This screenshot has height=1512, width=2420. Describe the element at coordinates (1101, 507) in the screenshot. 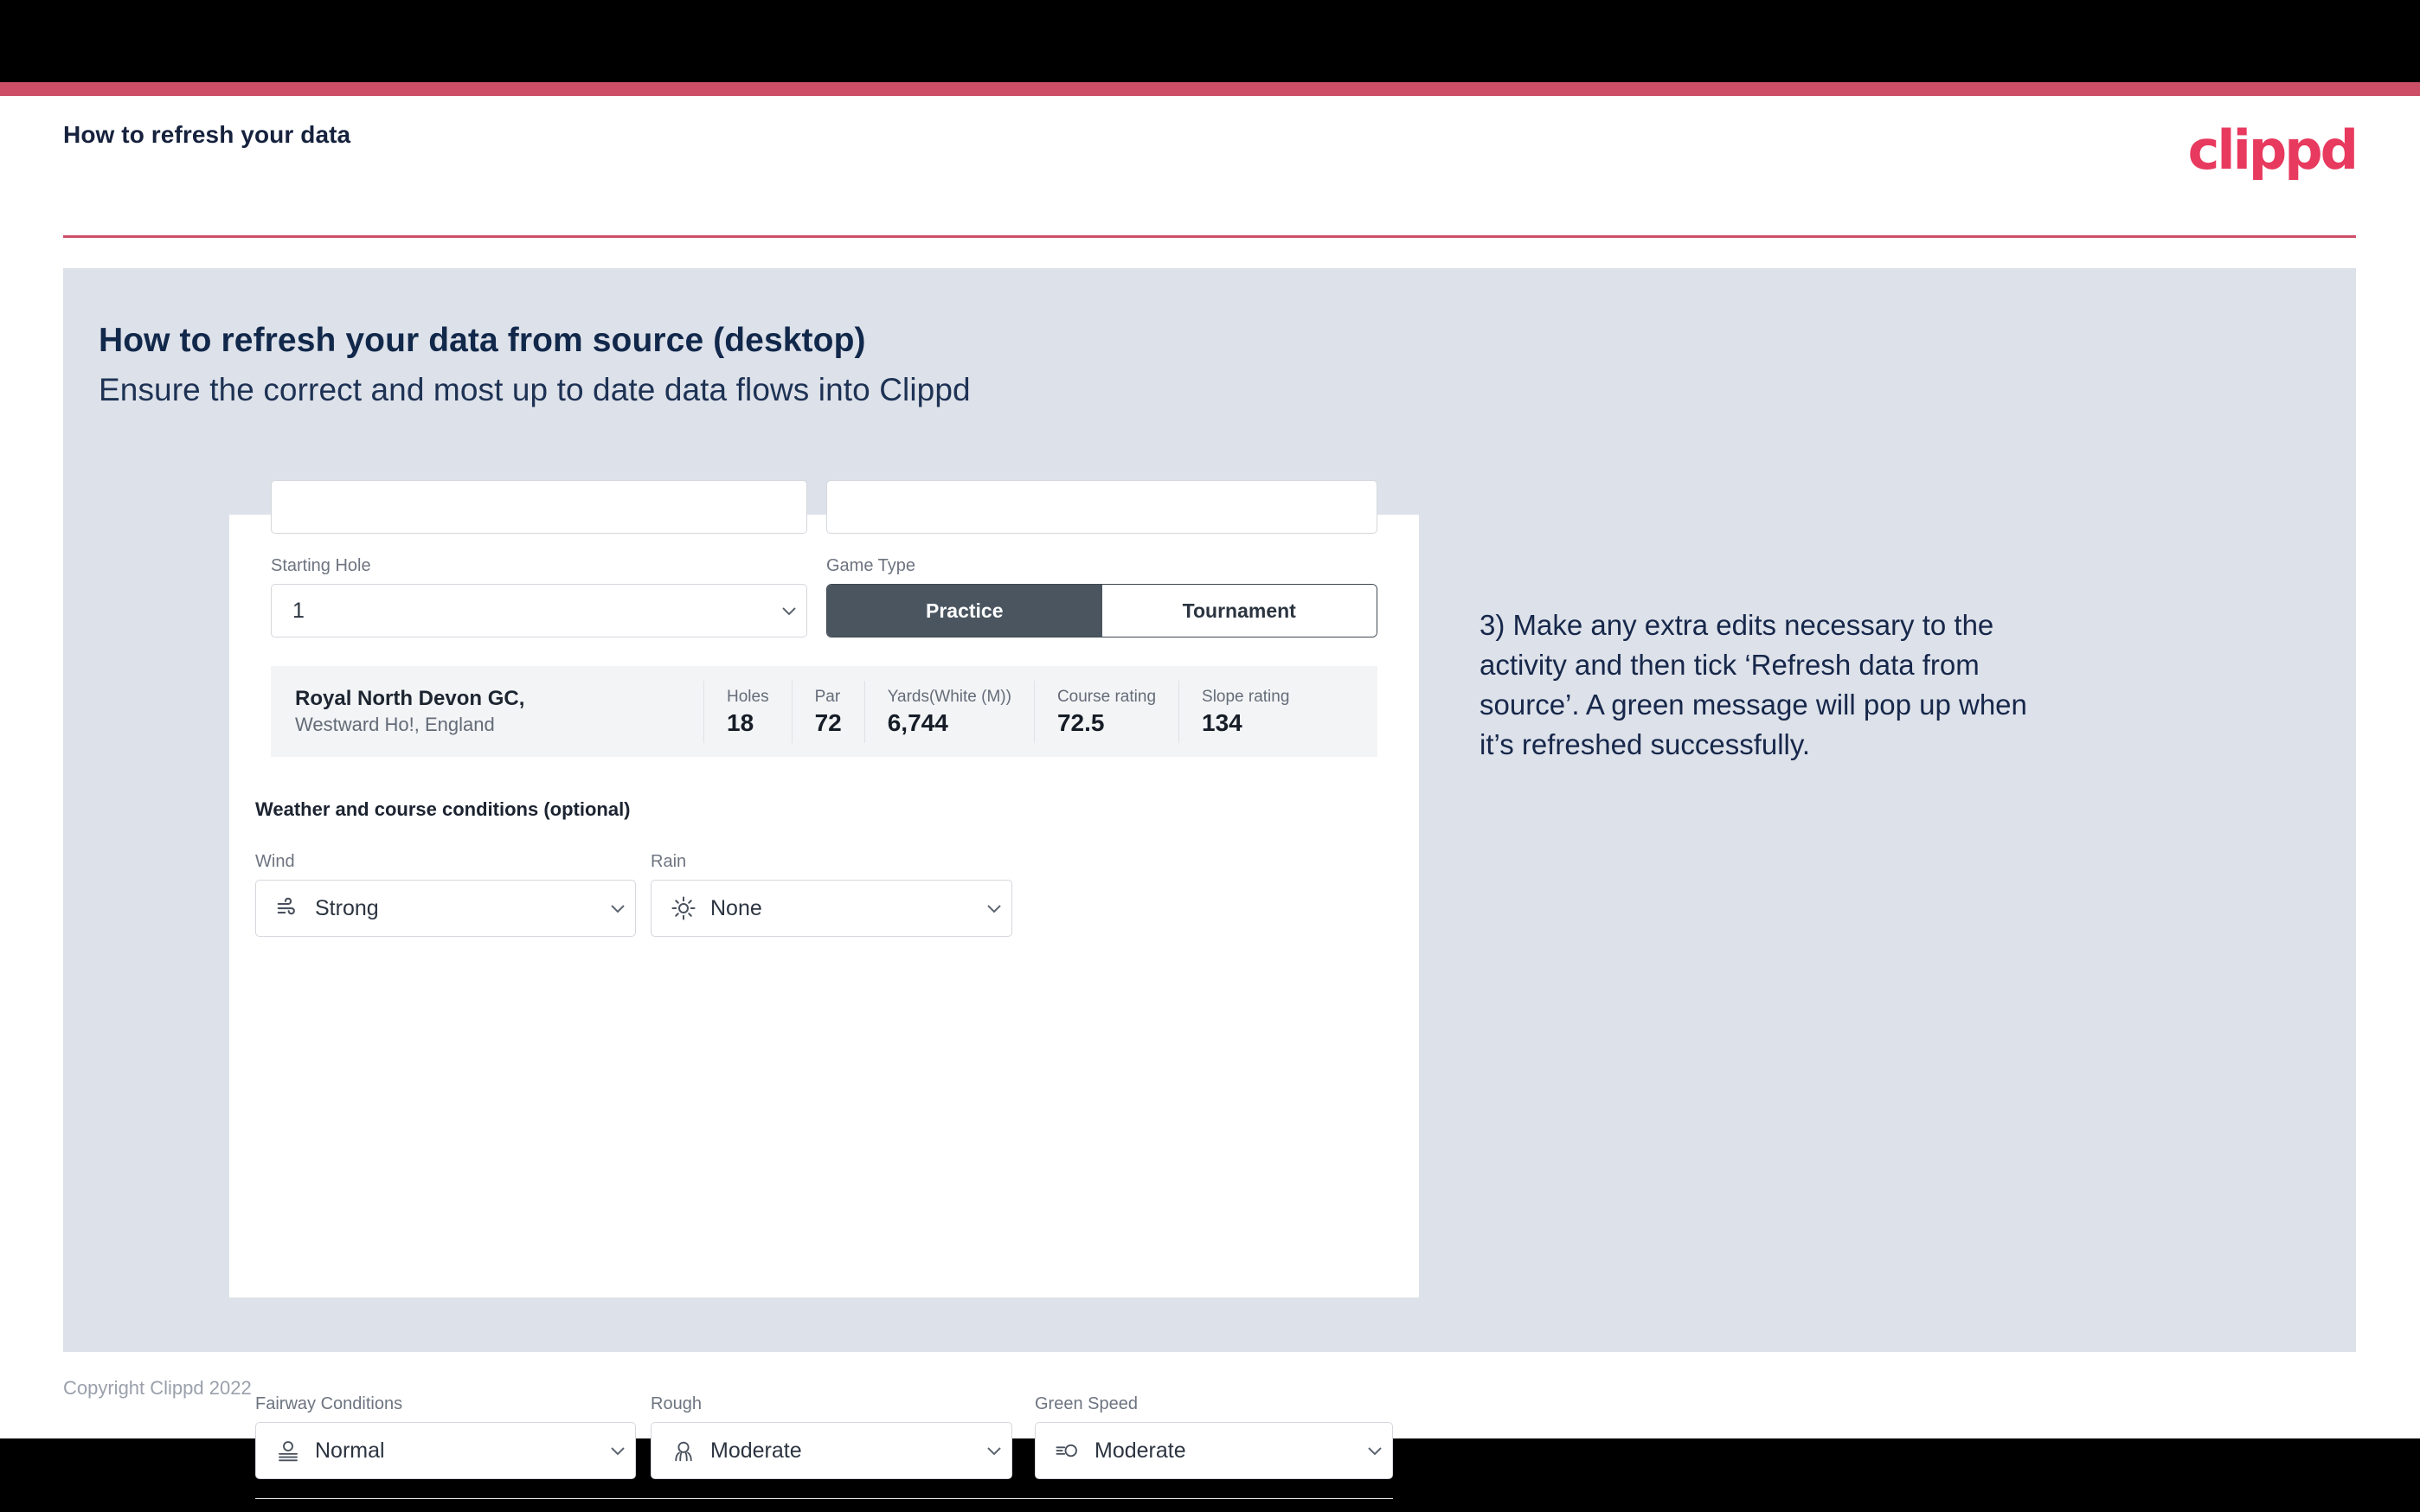

I see `truncated-field-right` at that location.